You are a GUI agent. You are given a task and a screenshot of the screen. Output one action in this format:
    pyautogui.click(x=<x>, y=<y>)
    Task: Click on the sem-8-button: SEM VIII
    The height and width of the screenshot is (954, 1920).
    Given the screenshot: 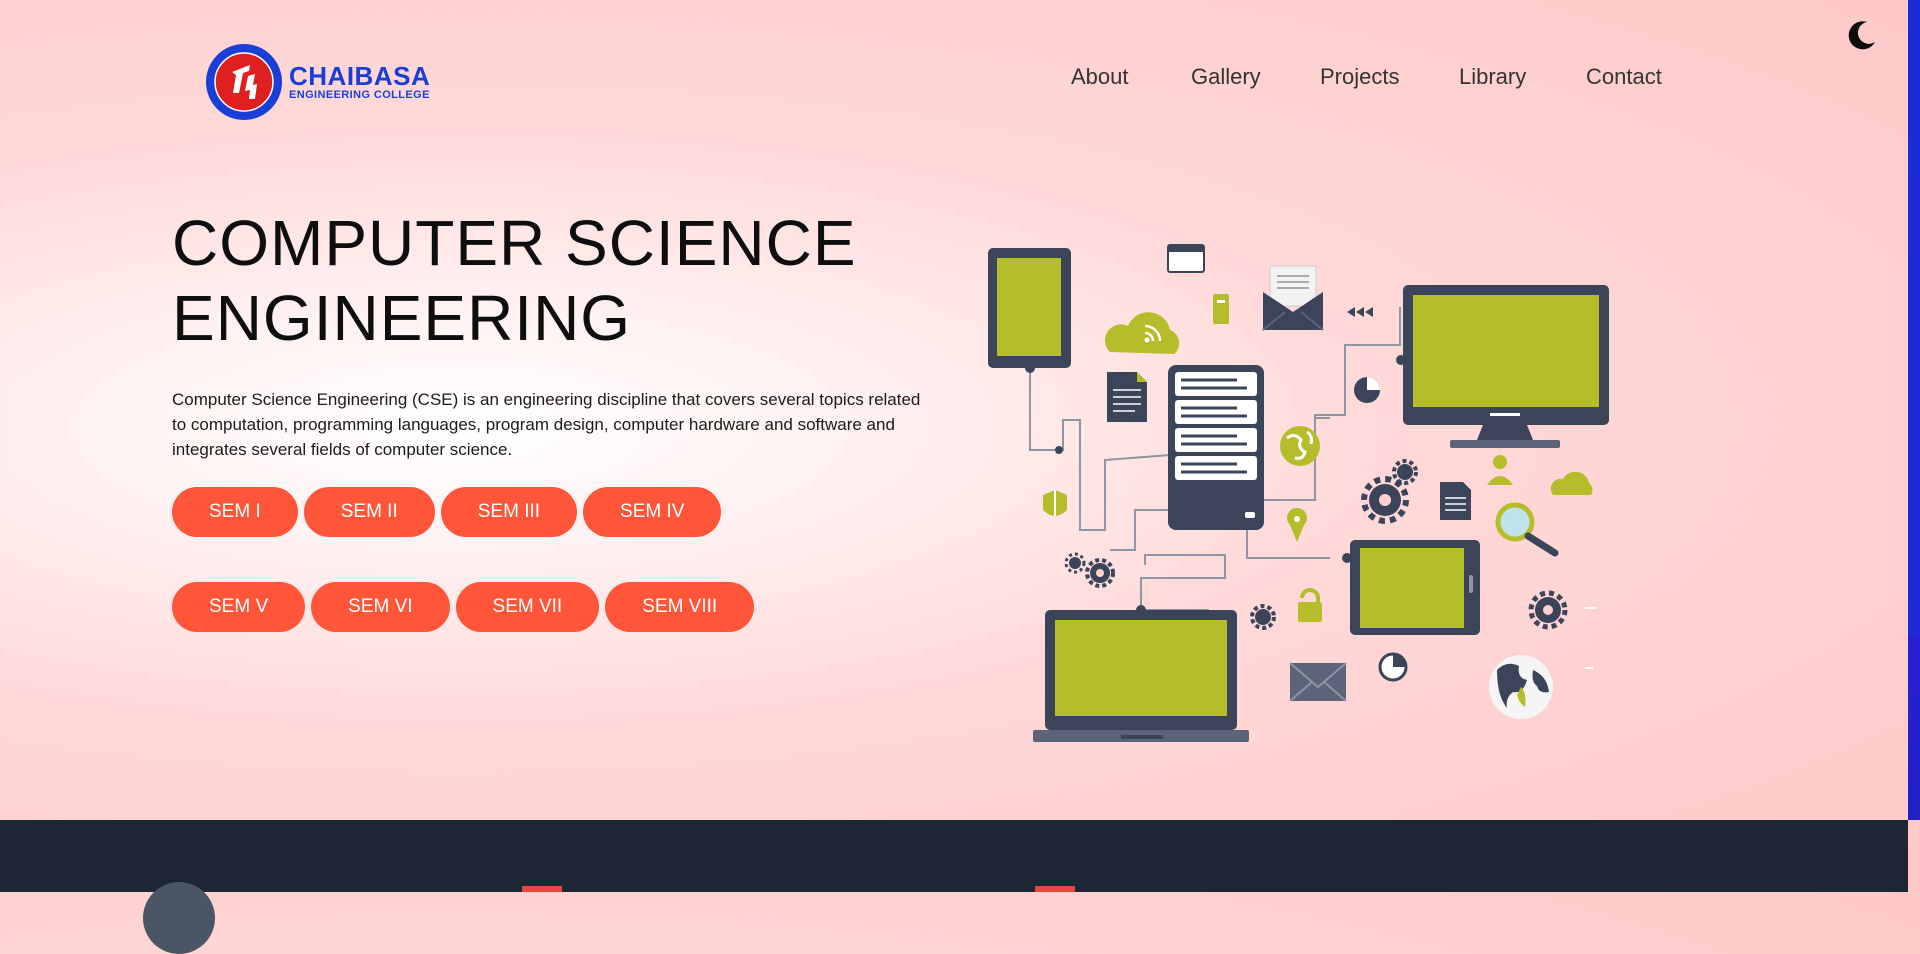 What is the action you would take?
    pyautogui.click(x=680, y=607)
    